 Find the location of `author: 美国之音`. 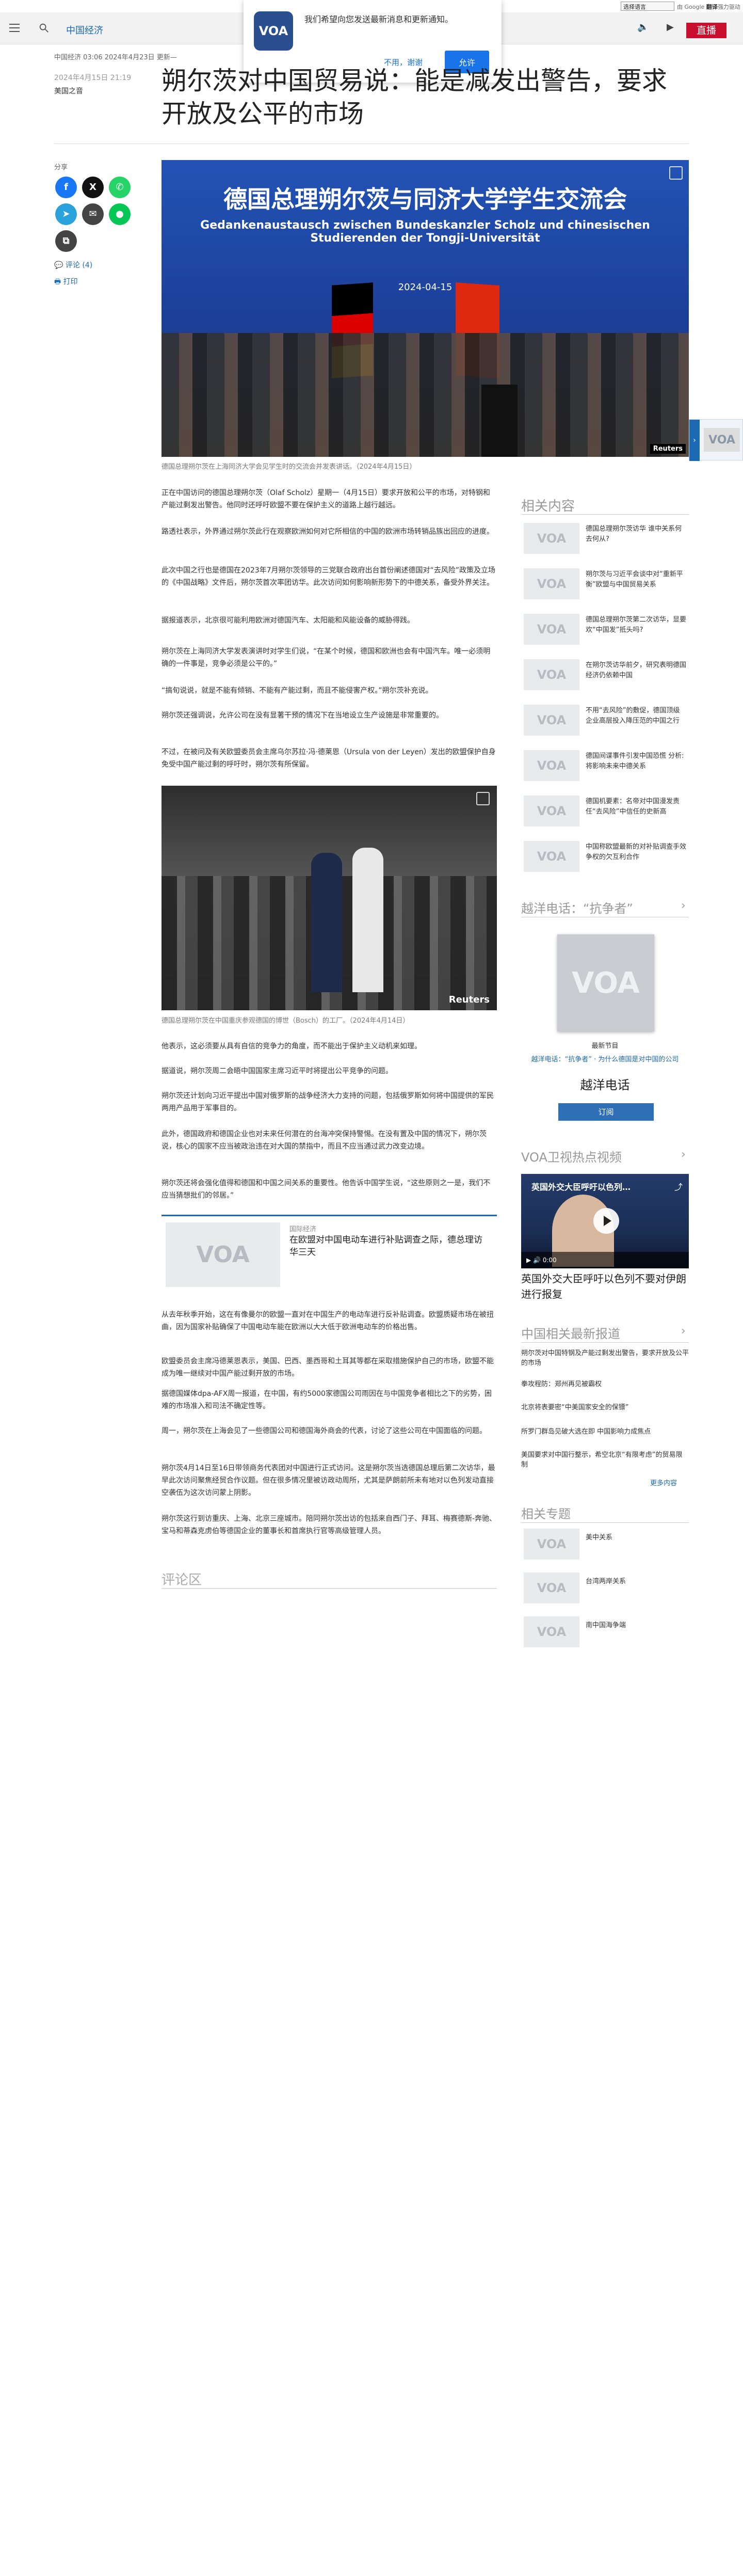

author: 美国之音 is located at coordinates (69, 91).